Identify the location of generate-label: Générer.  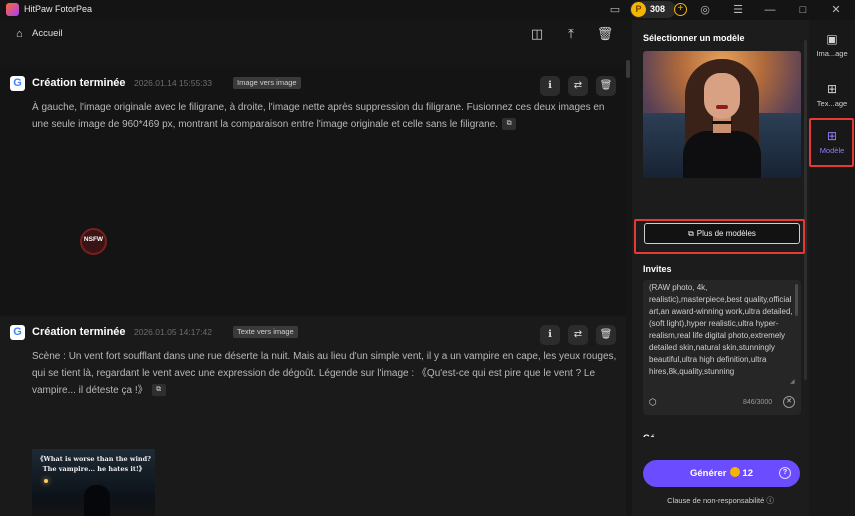
(708, 473).